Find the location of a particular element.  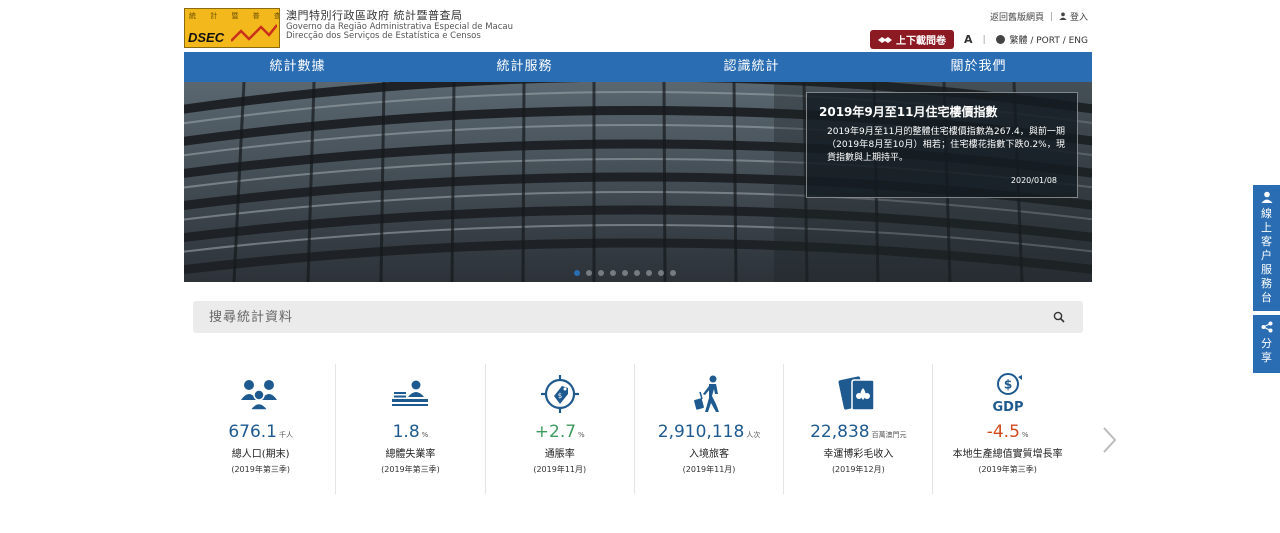

indicator-period: (2019年12月) is located at coordinates (858, 469).